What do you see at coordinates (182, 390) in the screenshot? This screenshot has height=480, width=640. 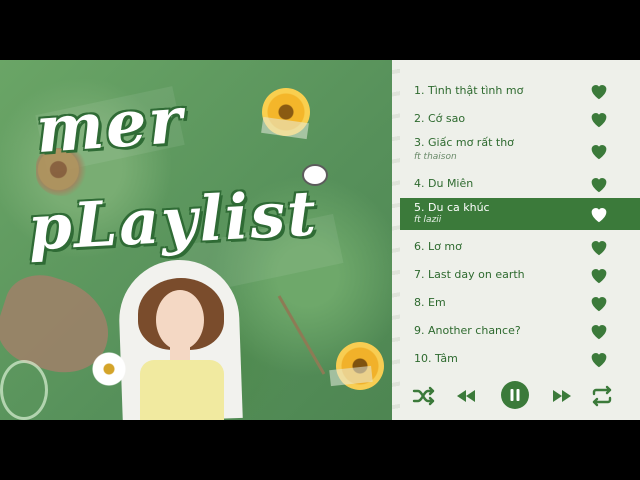 I see `dress-illustration` at bounding box center [182, 390].